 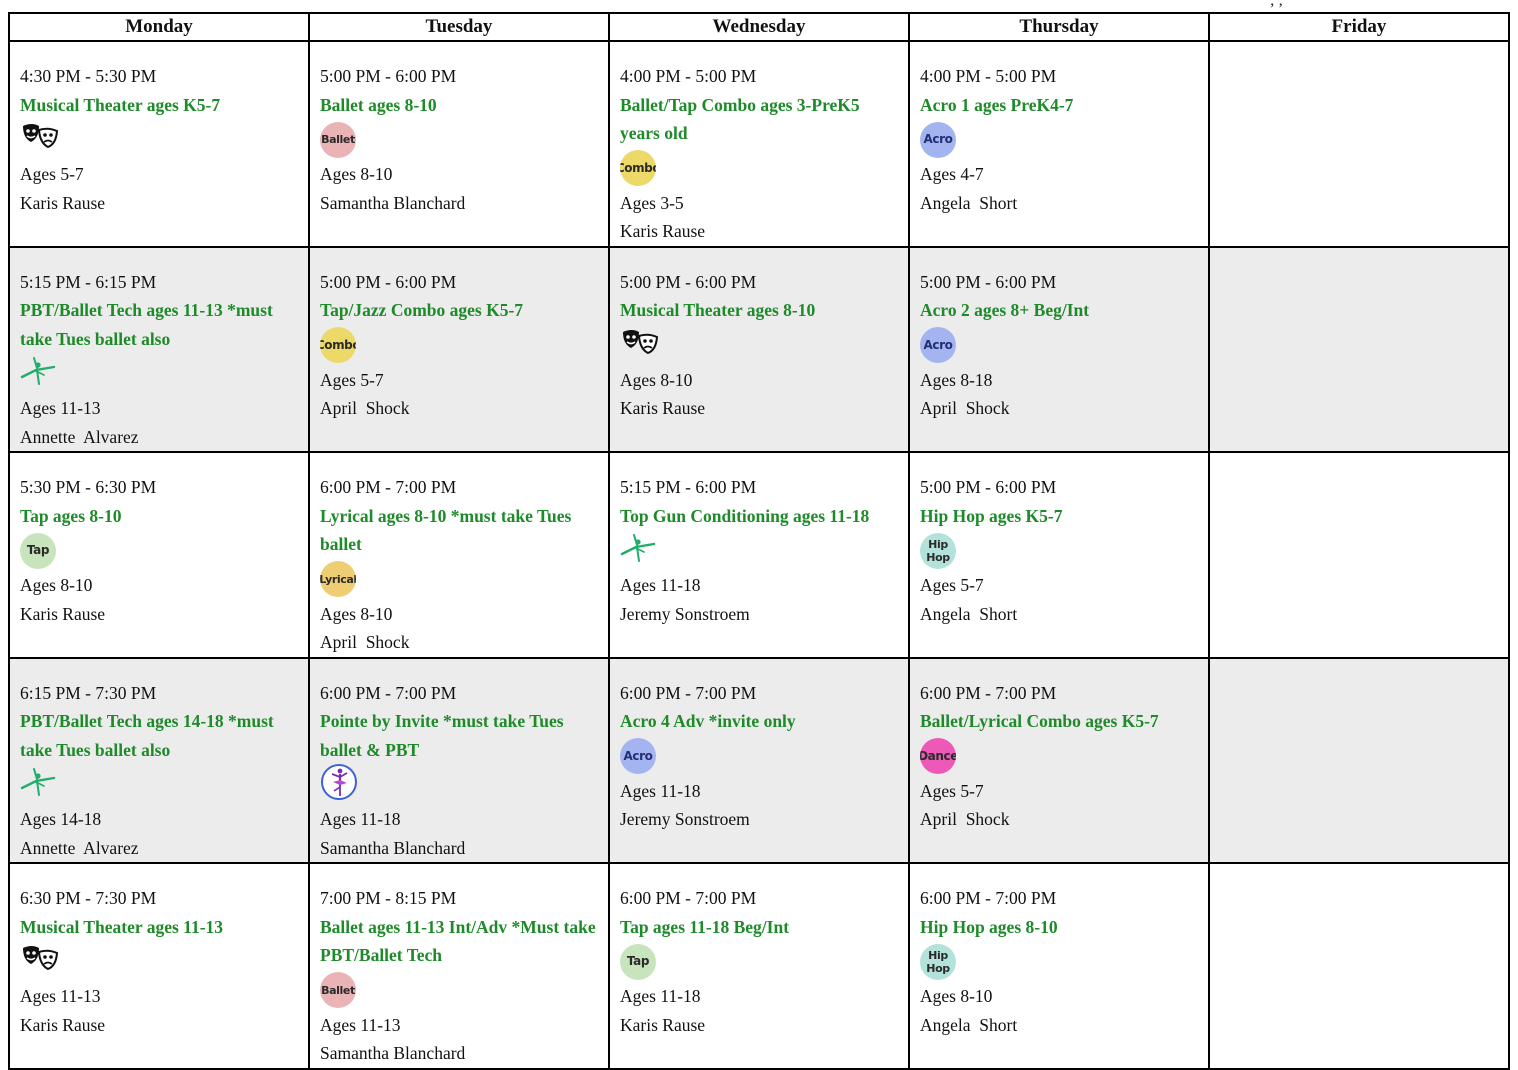 What do you see at coordinates (88, 898) in the screenshot?
I see `class-time: 6:30 PM - 7:30 PM` at bounding box center [88, 898].